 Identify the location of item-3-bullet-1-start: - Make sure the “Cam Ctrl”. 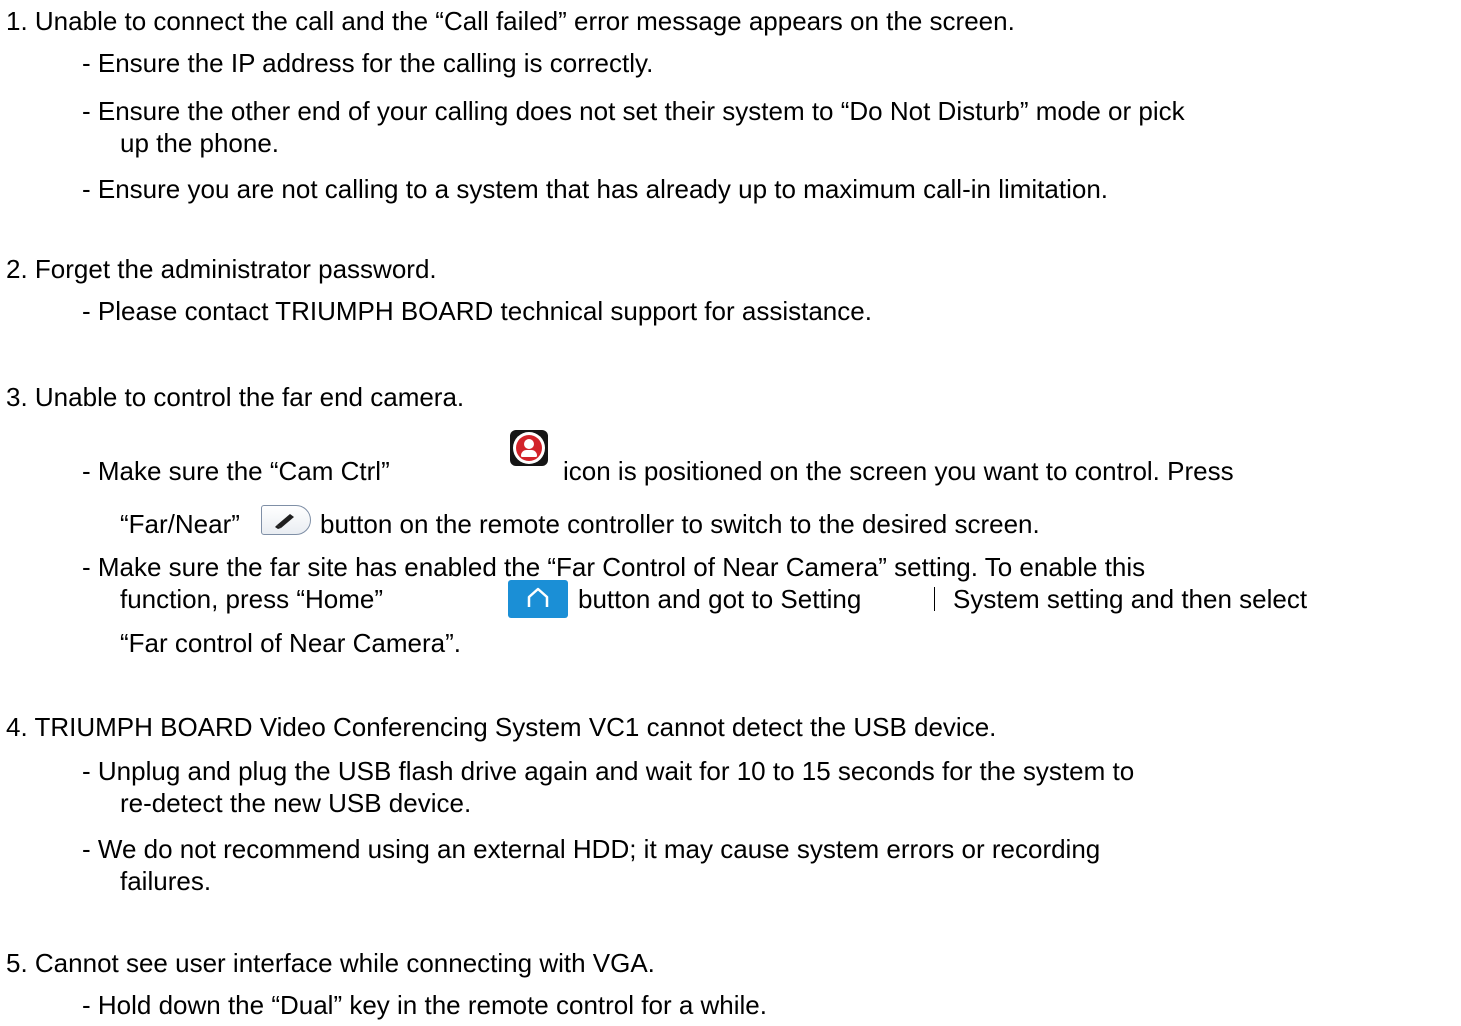
(236, 471).